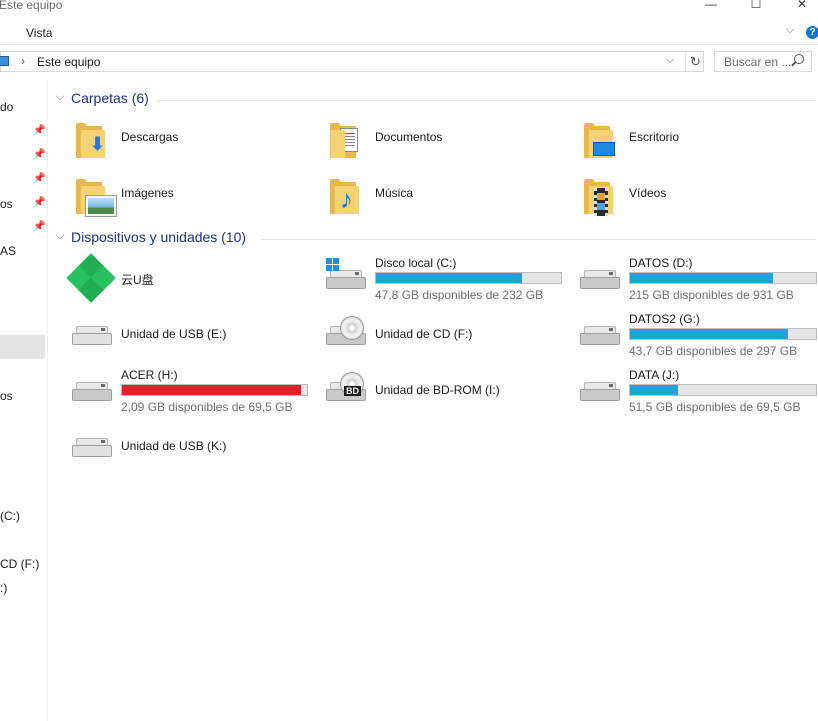 This screenshot has height=721, width=818. Describe the element at coordinates (812, 32) in the screenshot. I see `help-icon: ?` at that location.